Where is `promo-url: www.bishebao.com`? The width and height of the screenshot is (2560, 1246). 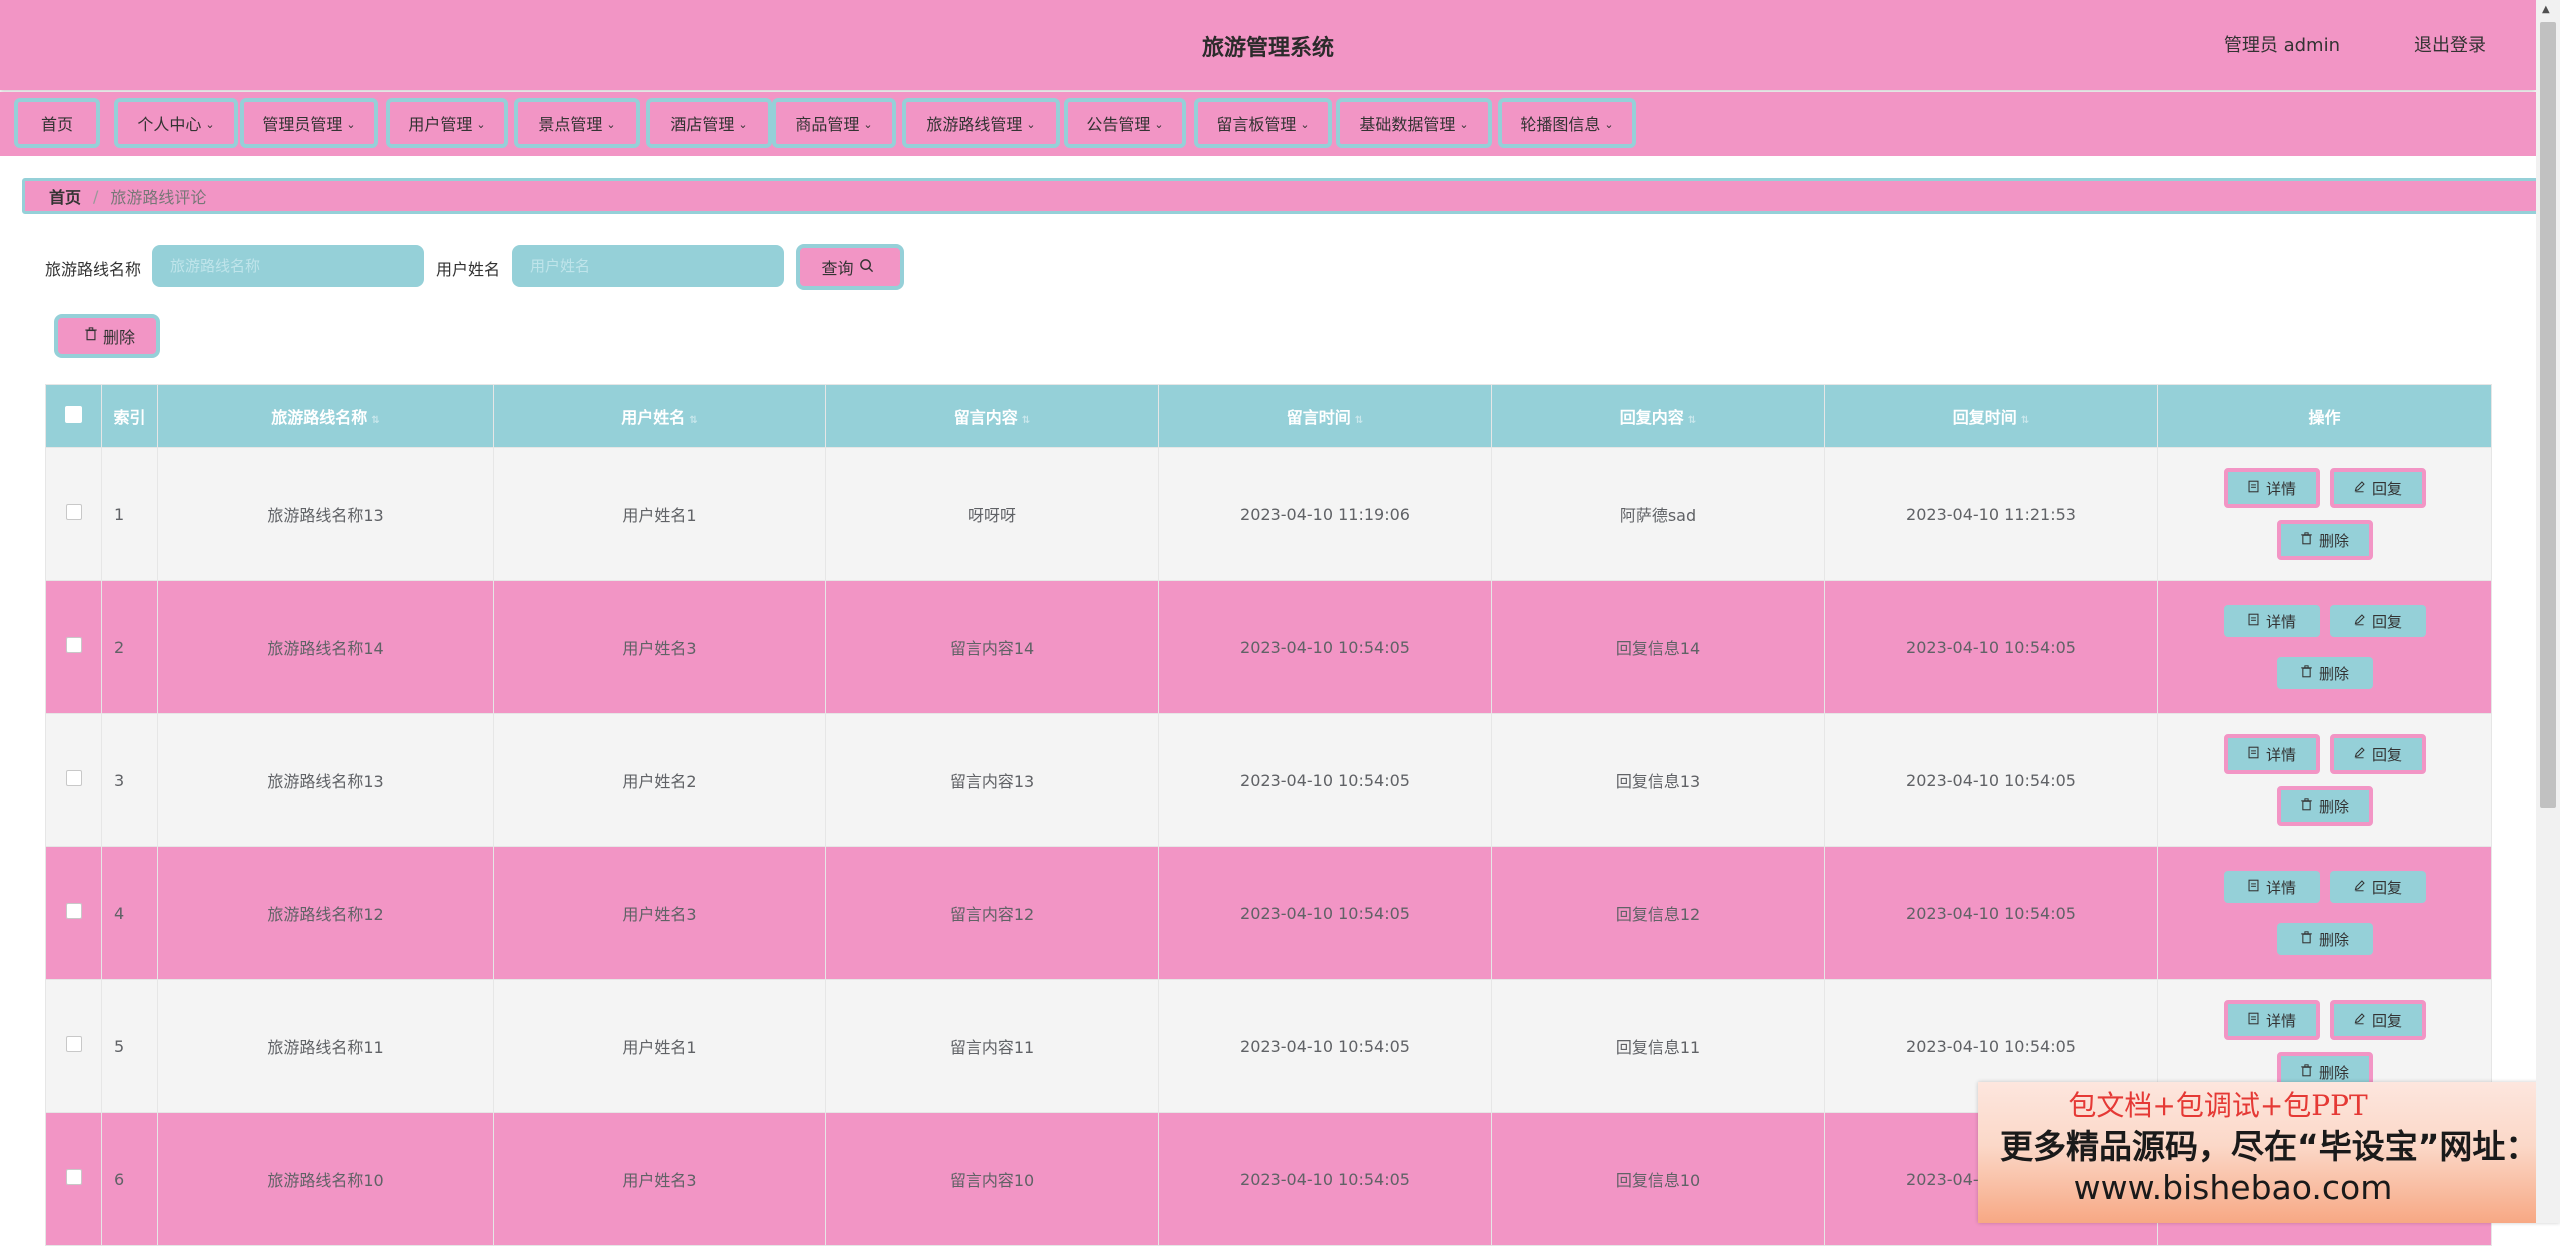 promo-url: www.bishebao.com is located at coordinates (2233, 1187).